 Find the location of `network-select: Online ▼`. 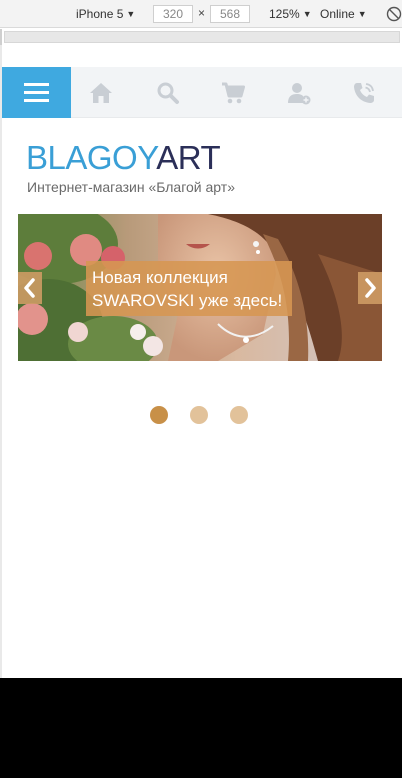

network-select: Online ▼ is located at coordinates (343, 14).